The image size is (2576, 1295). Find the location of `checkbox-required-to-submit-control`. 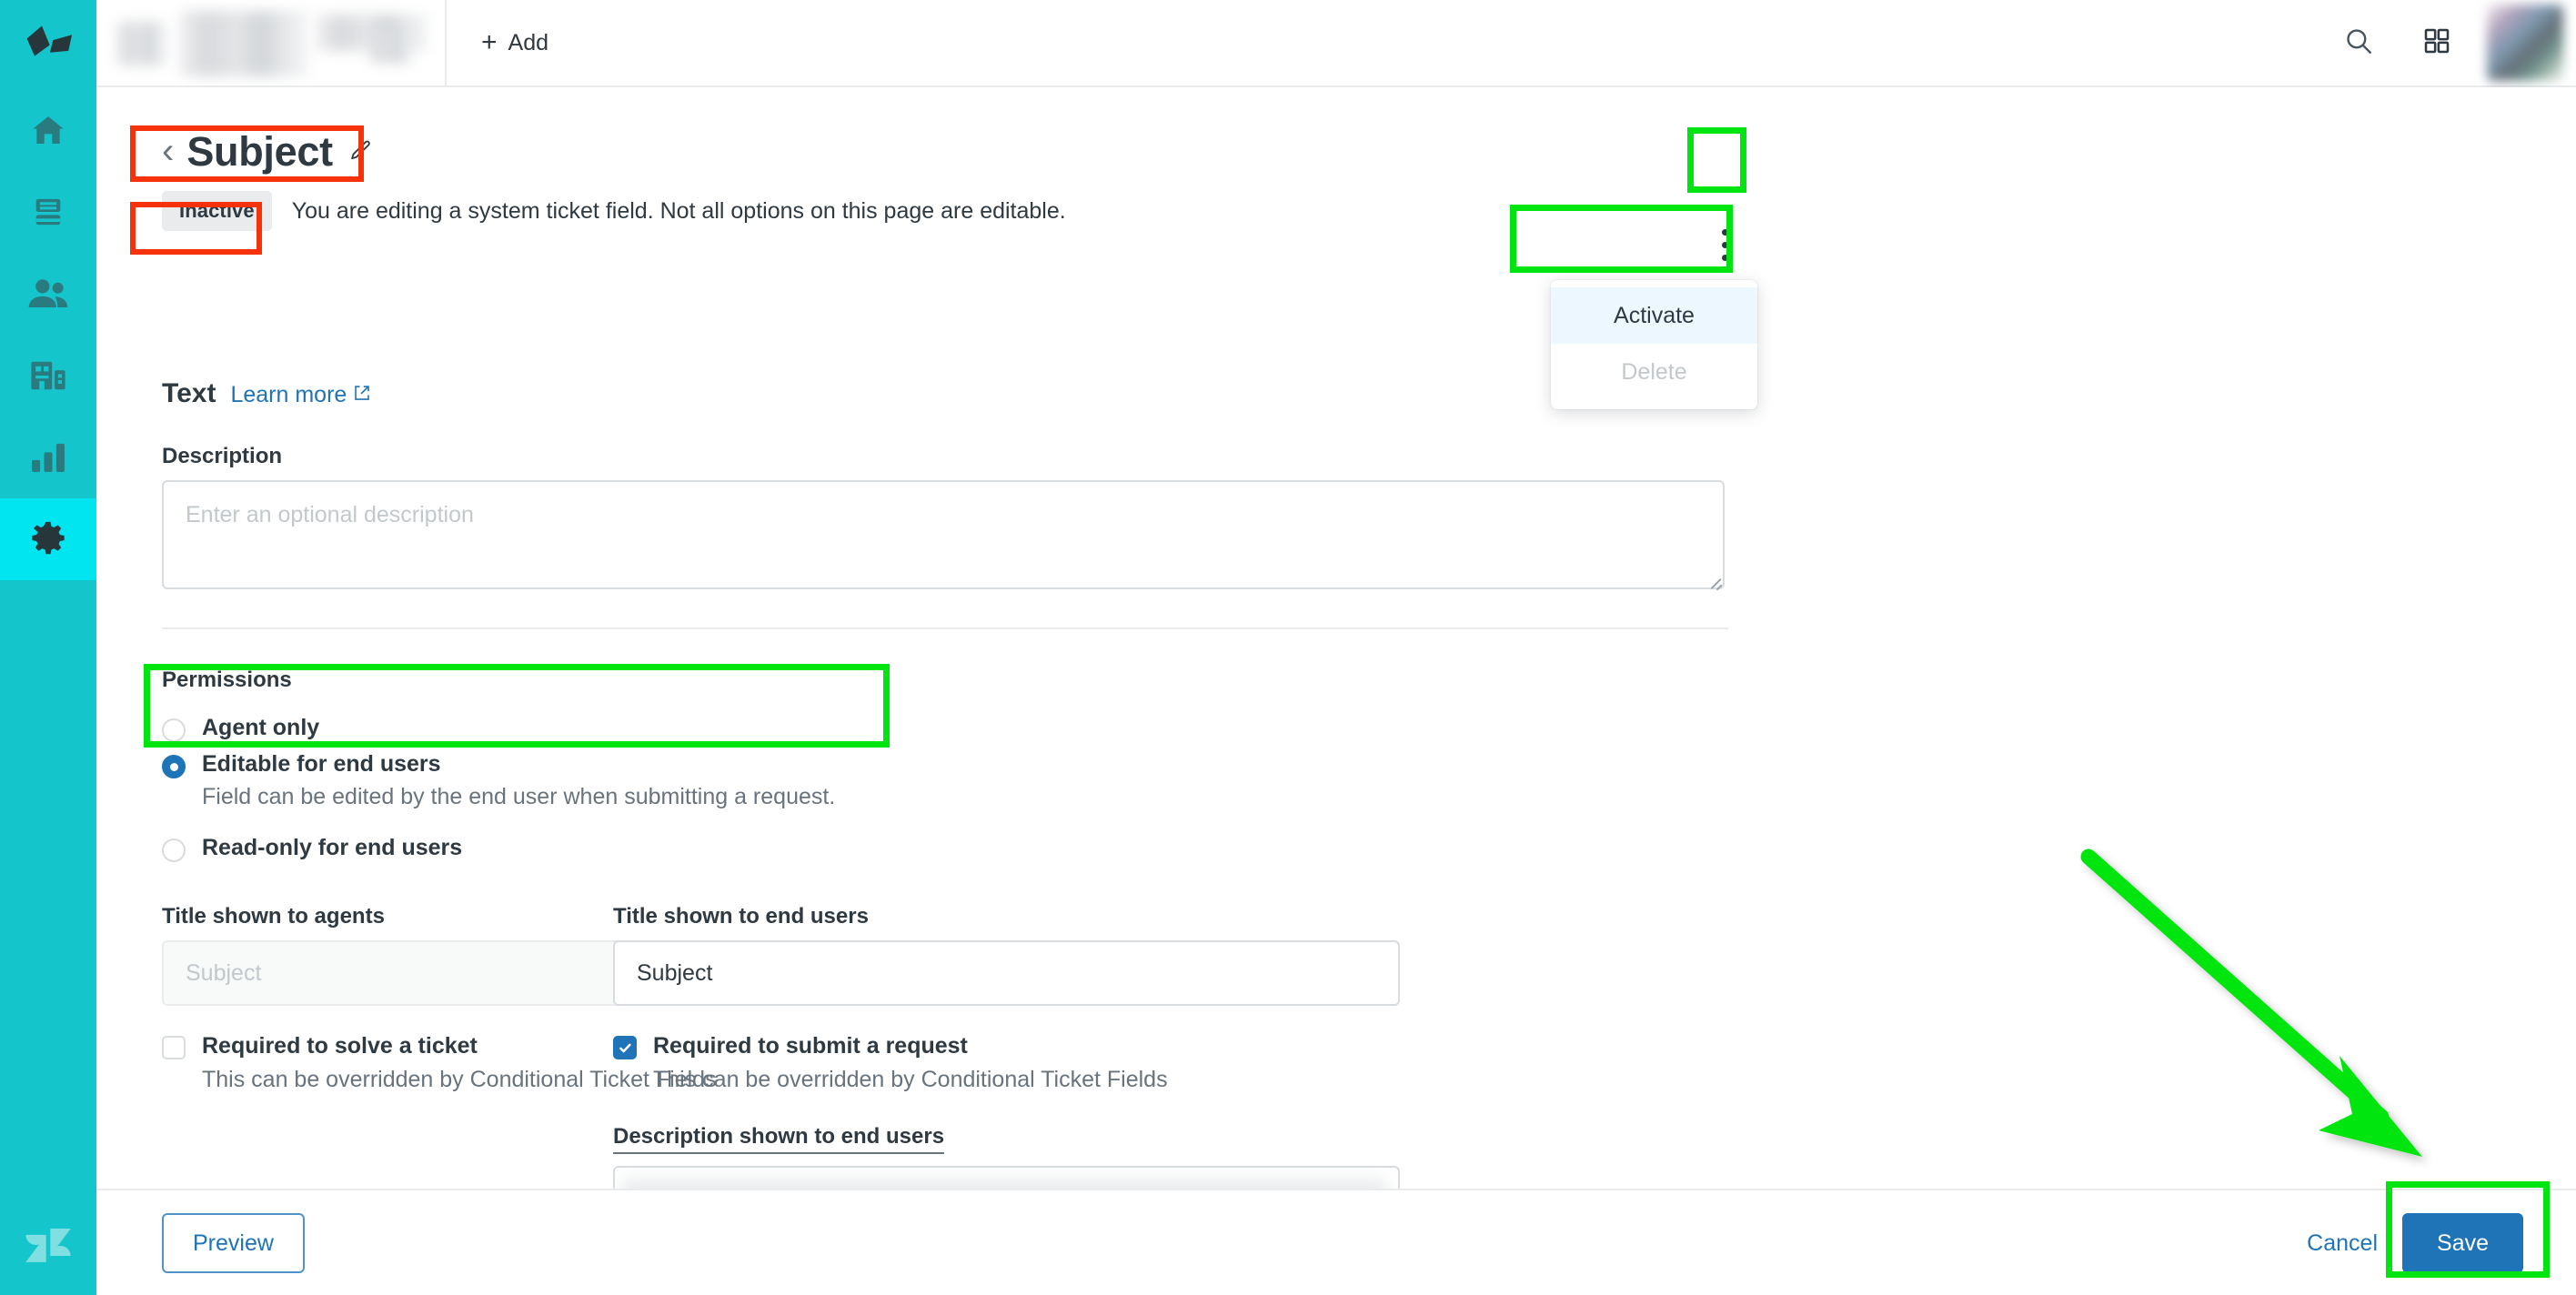

checkbox-required-to-submit-control is located at coordinates (625, 1047).